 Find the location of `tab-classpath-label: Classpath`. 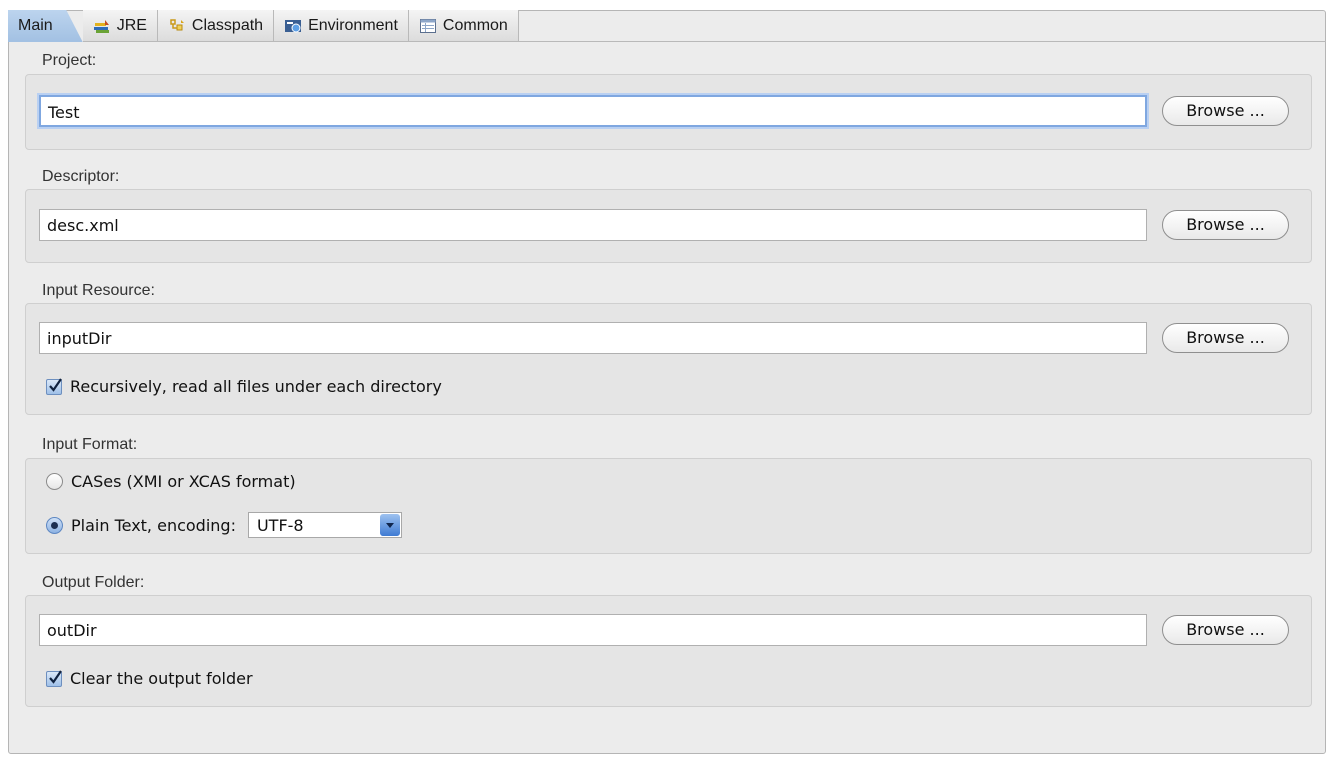

tab-classpath-label: Classpath is located at coordinates (227, 25).